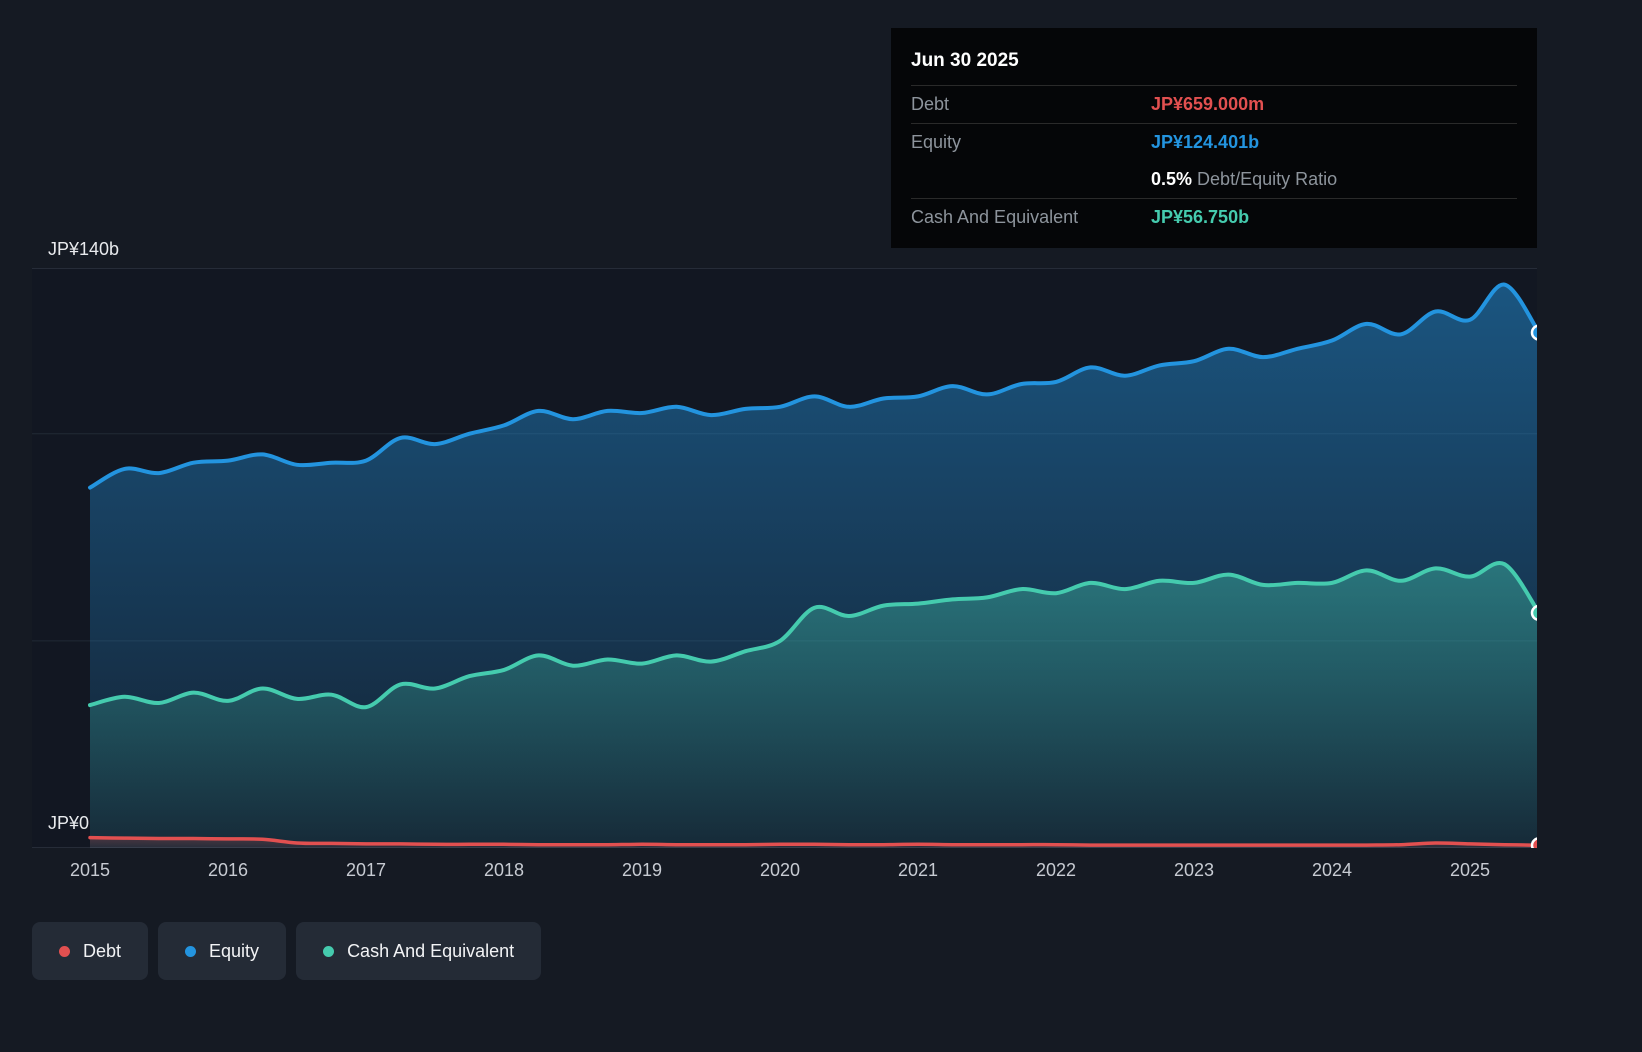 The width and height of the screenshot is (1642, 1052). I want to click on tooltip-debt-row: Debt JP¥659.000m, so click(1214, 105).